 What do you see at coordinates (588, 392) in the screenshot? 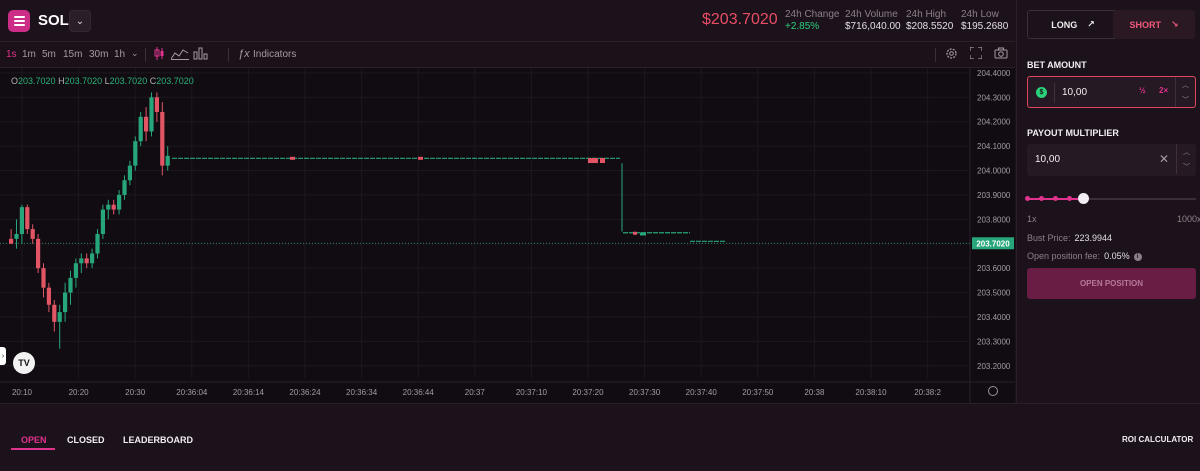
I see `x-tick-label: 20:37:20` at bounding box center [588, 392].